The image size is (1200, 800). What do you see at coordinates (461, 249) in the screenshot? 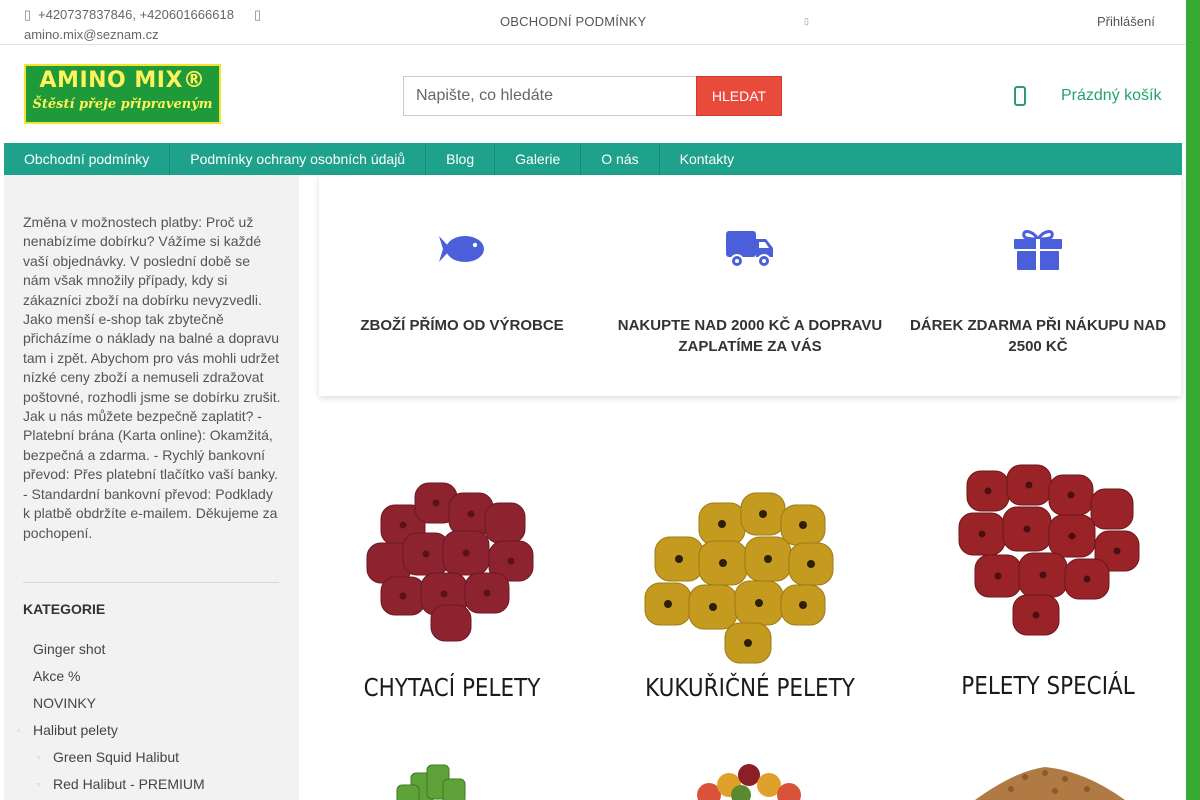
I see `fish-icon` at bounding box center [461, 249].